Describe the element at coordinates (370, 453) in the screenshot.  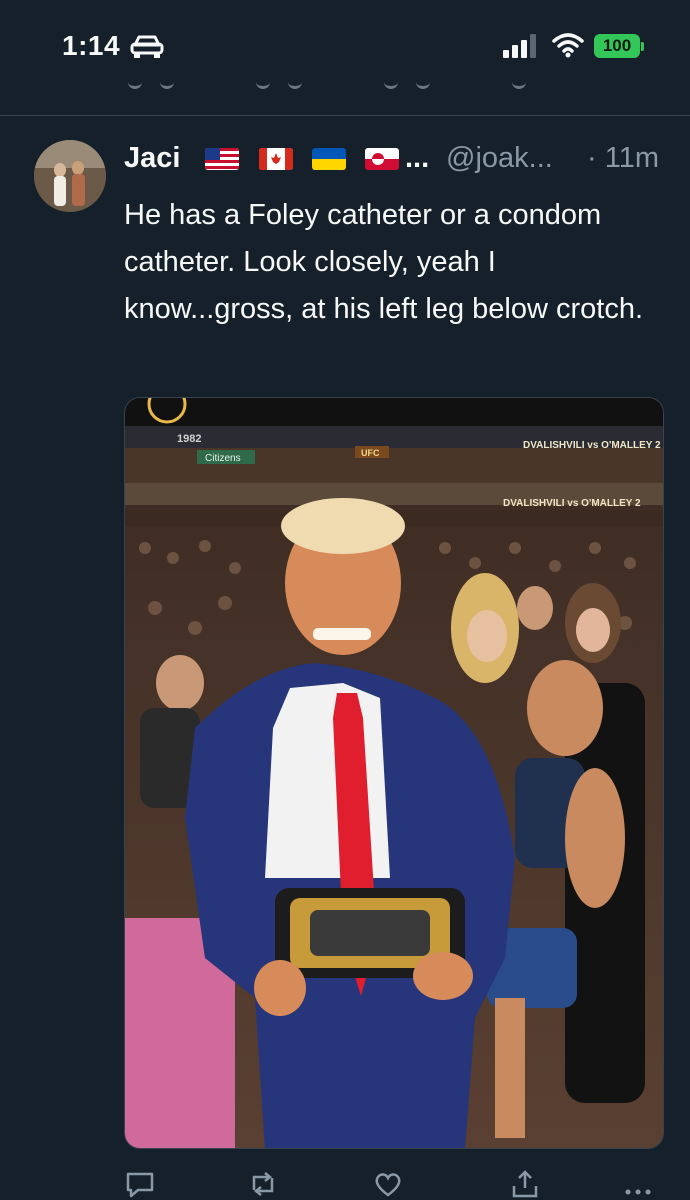
I see `banner-ufc: UFC` at that location.